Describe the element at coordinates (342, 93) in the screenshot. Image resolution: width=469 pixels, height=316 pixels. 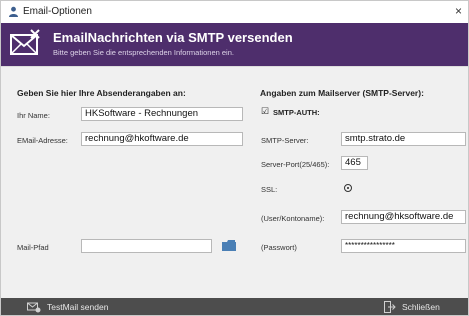
I see `server-section-title: Angaben zum Mailserver (SMTP-Server):` at that location.